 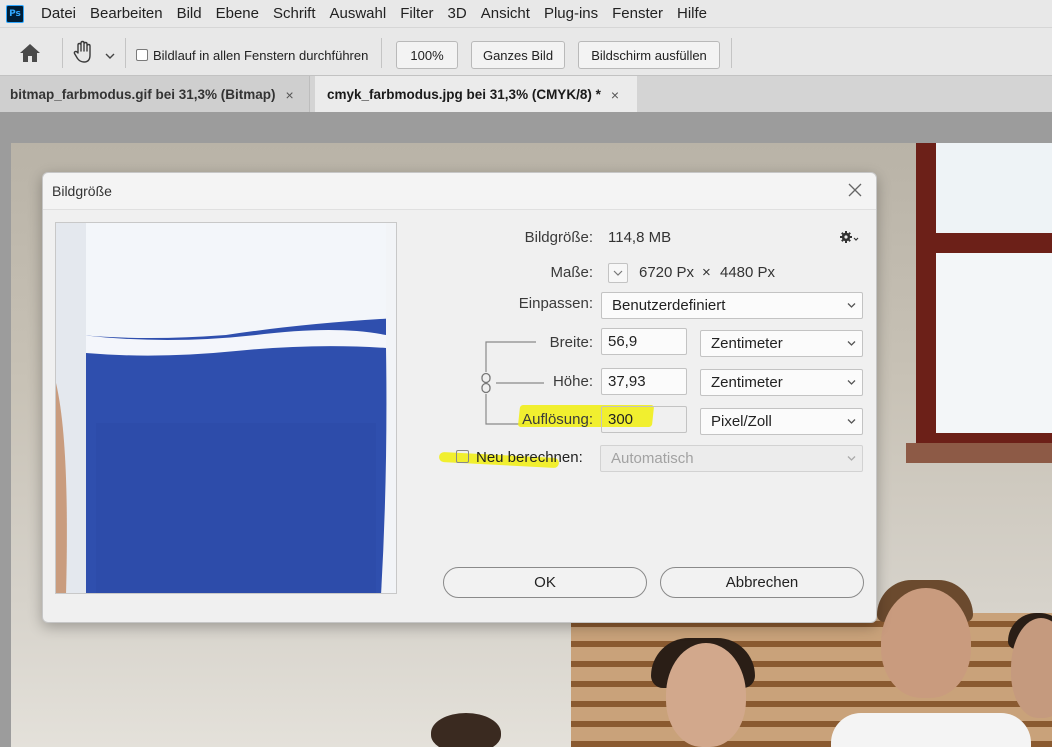 What do you see at coordinates (979, 453) in the screenshot?
I see `window-sill` at bounding box center [979, 453].